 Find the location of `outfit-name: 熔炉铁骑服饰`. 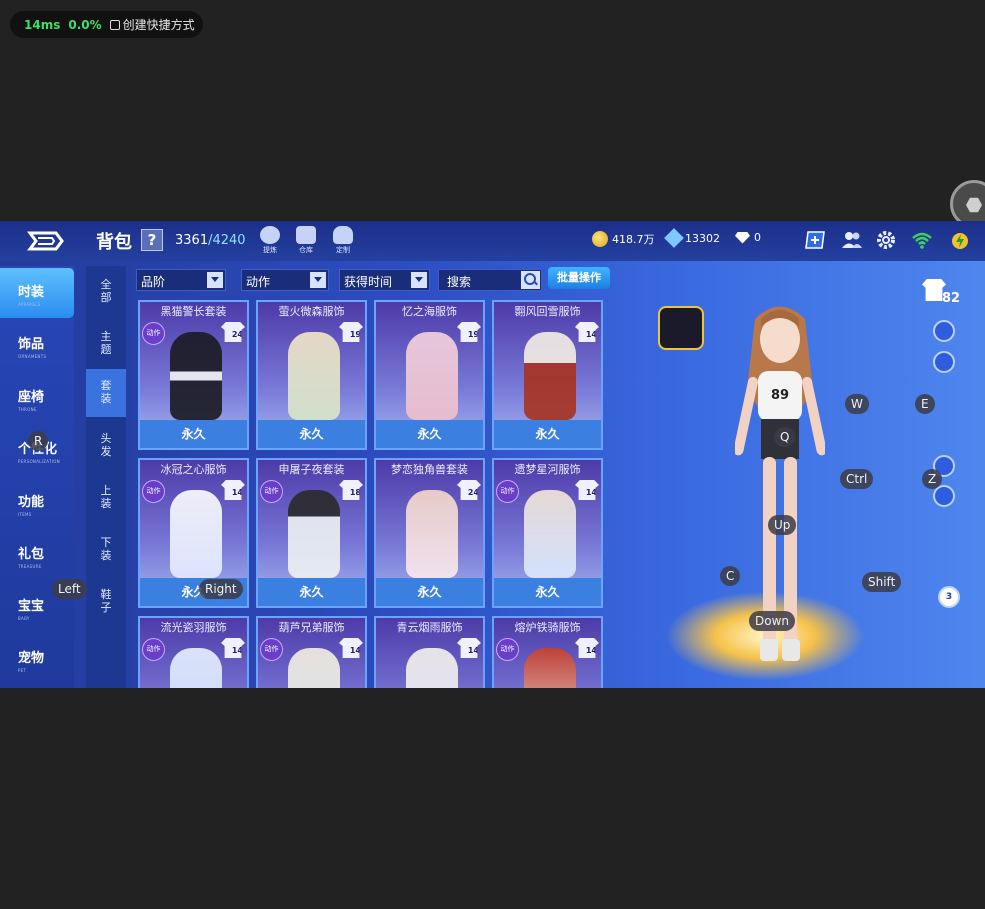

outfit-name: 熔炉铁骑服饰 is located at coordinates (547, 627).